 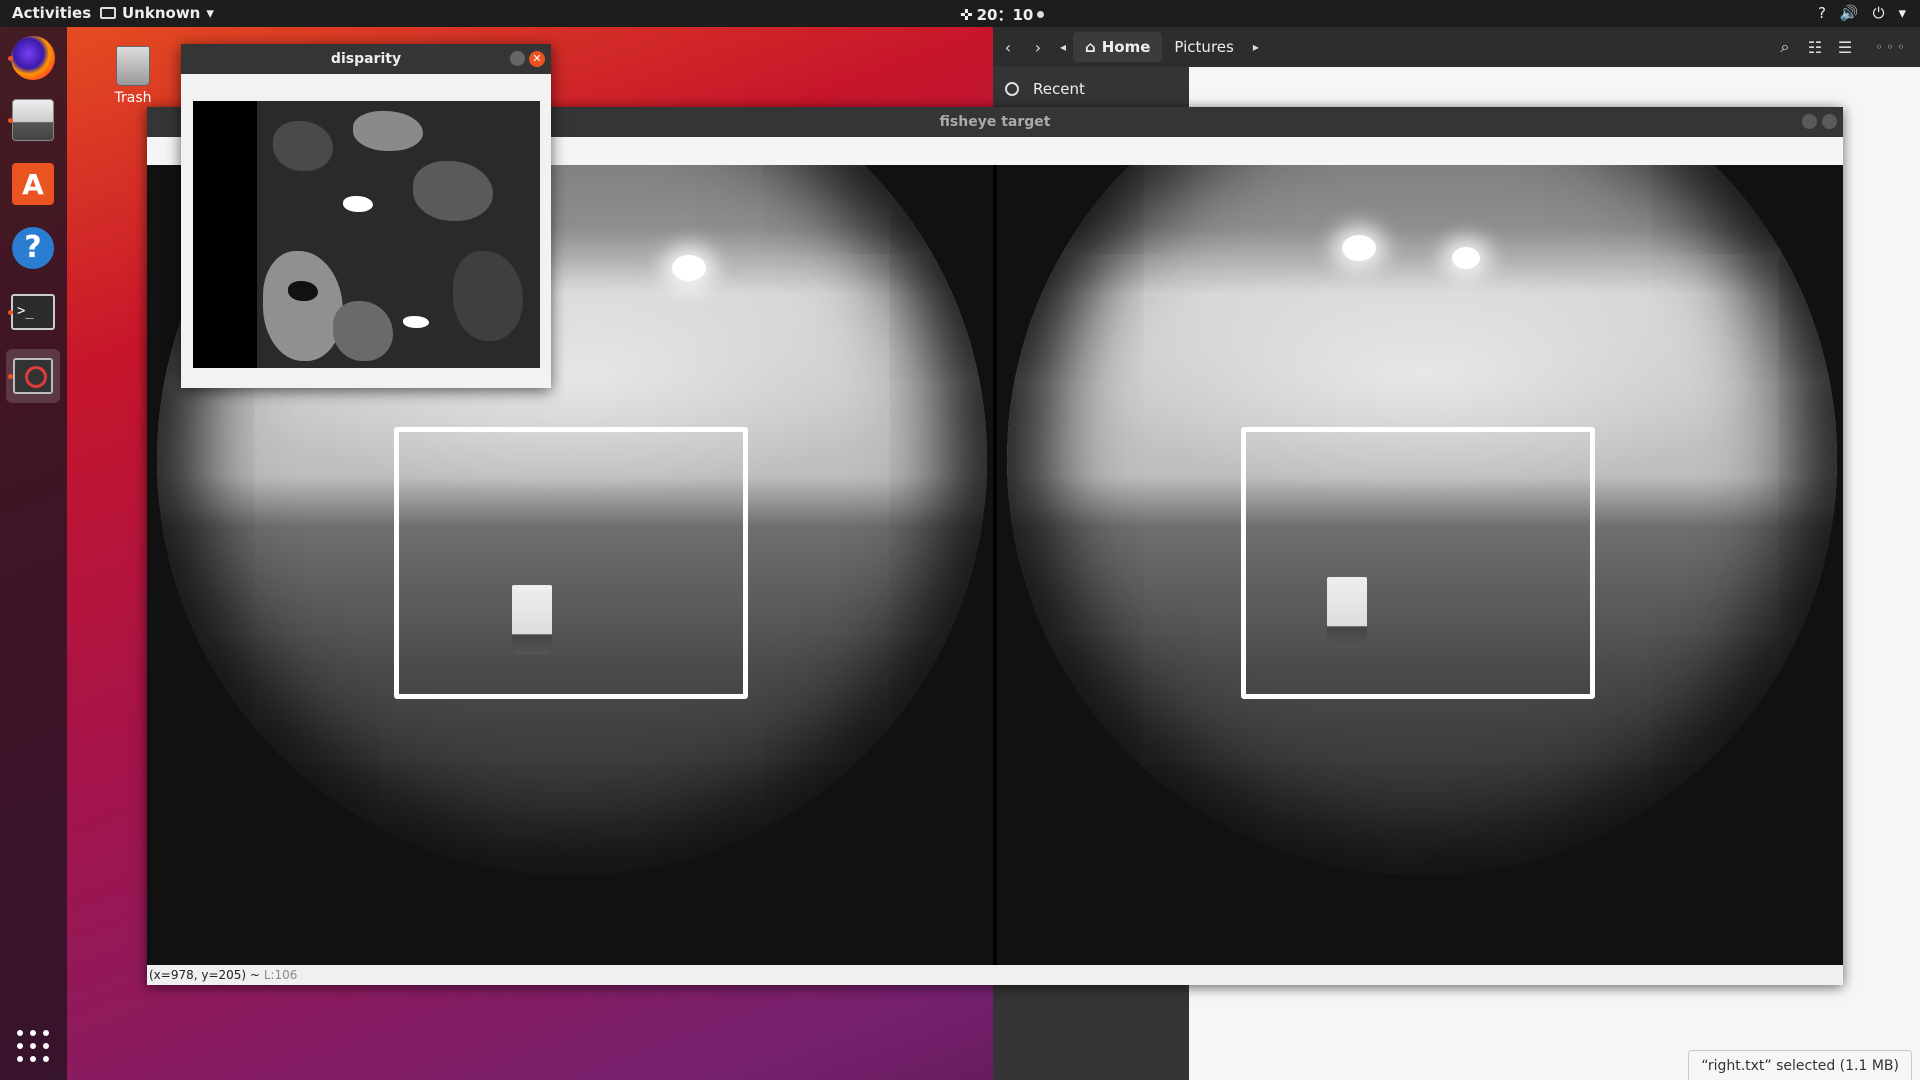 I want to click on app-menu: Unknown ▾, so click(x=157, y=13).